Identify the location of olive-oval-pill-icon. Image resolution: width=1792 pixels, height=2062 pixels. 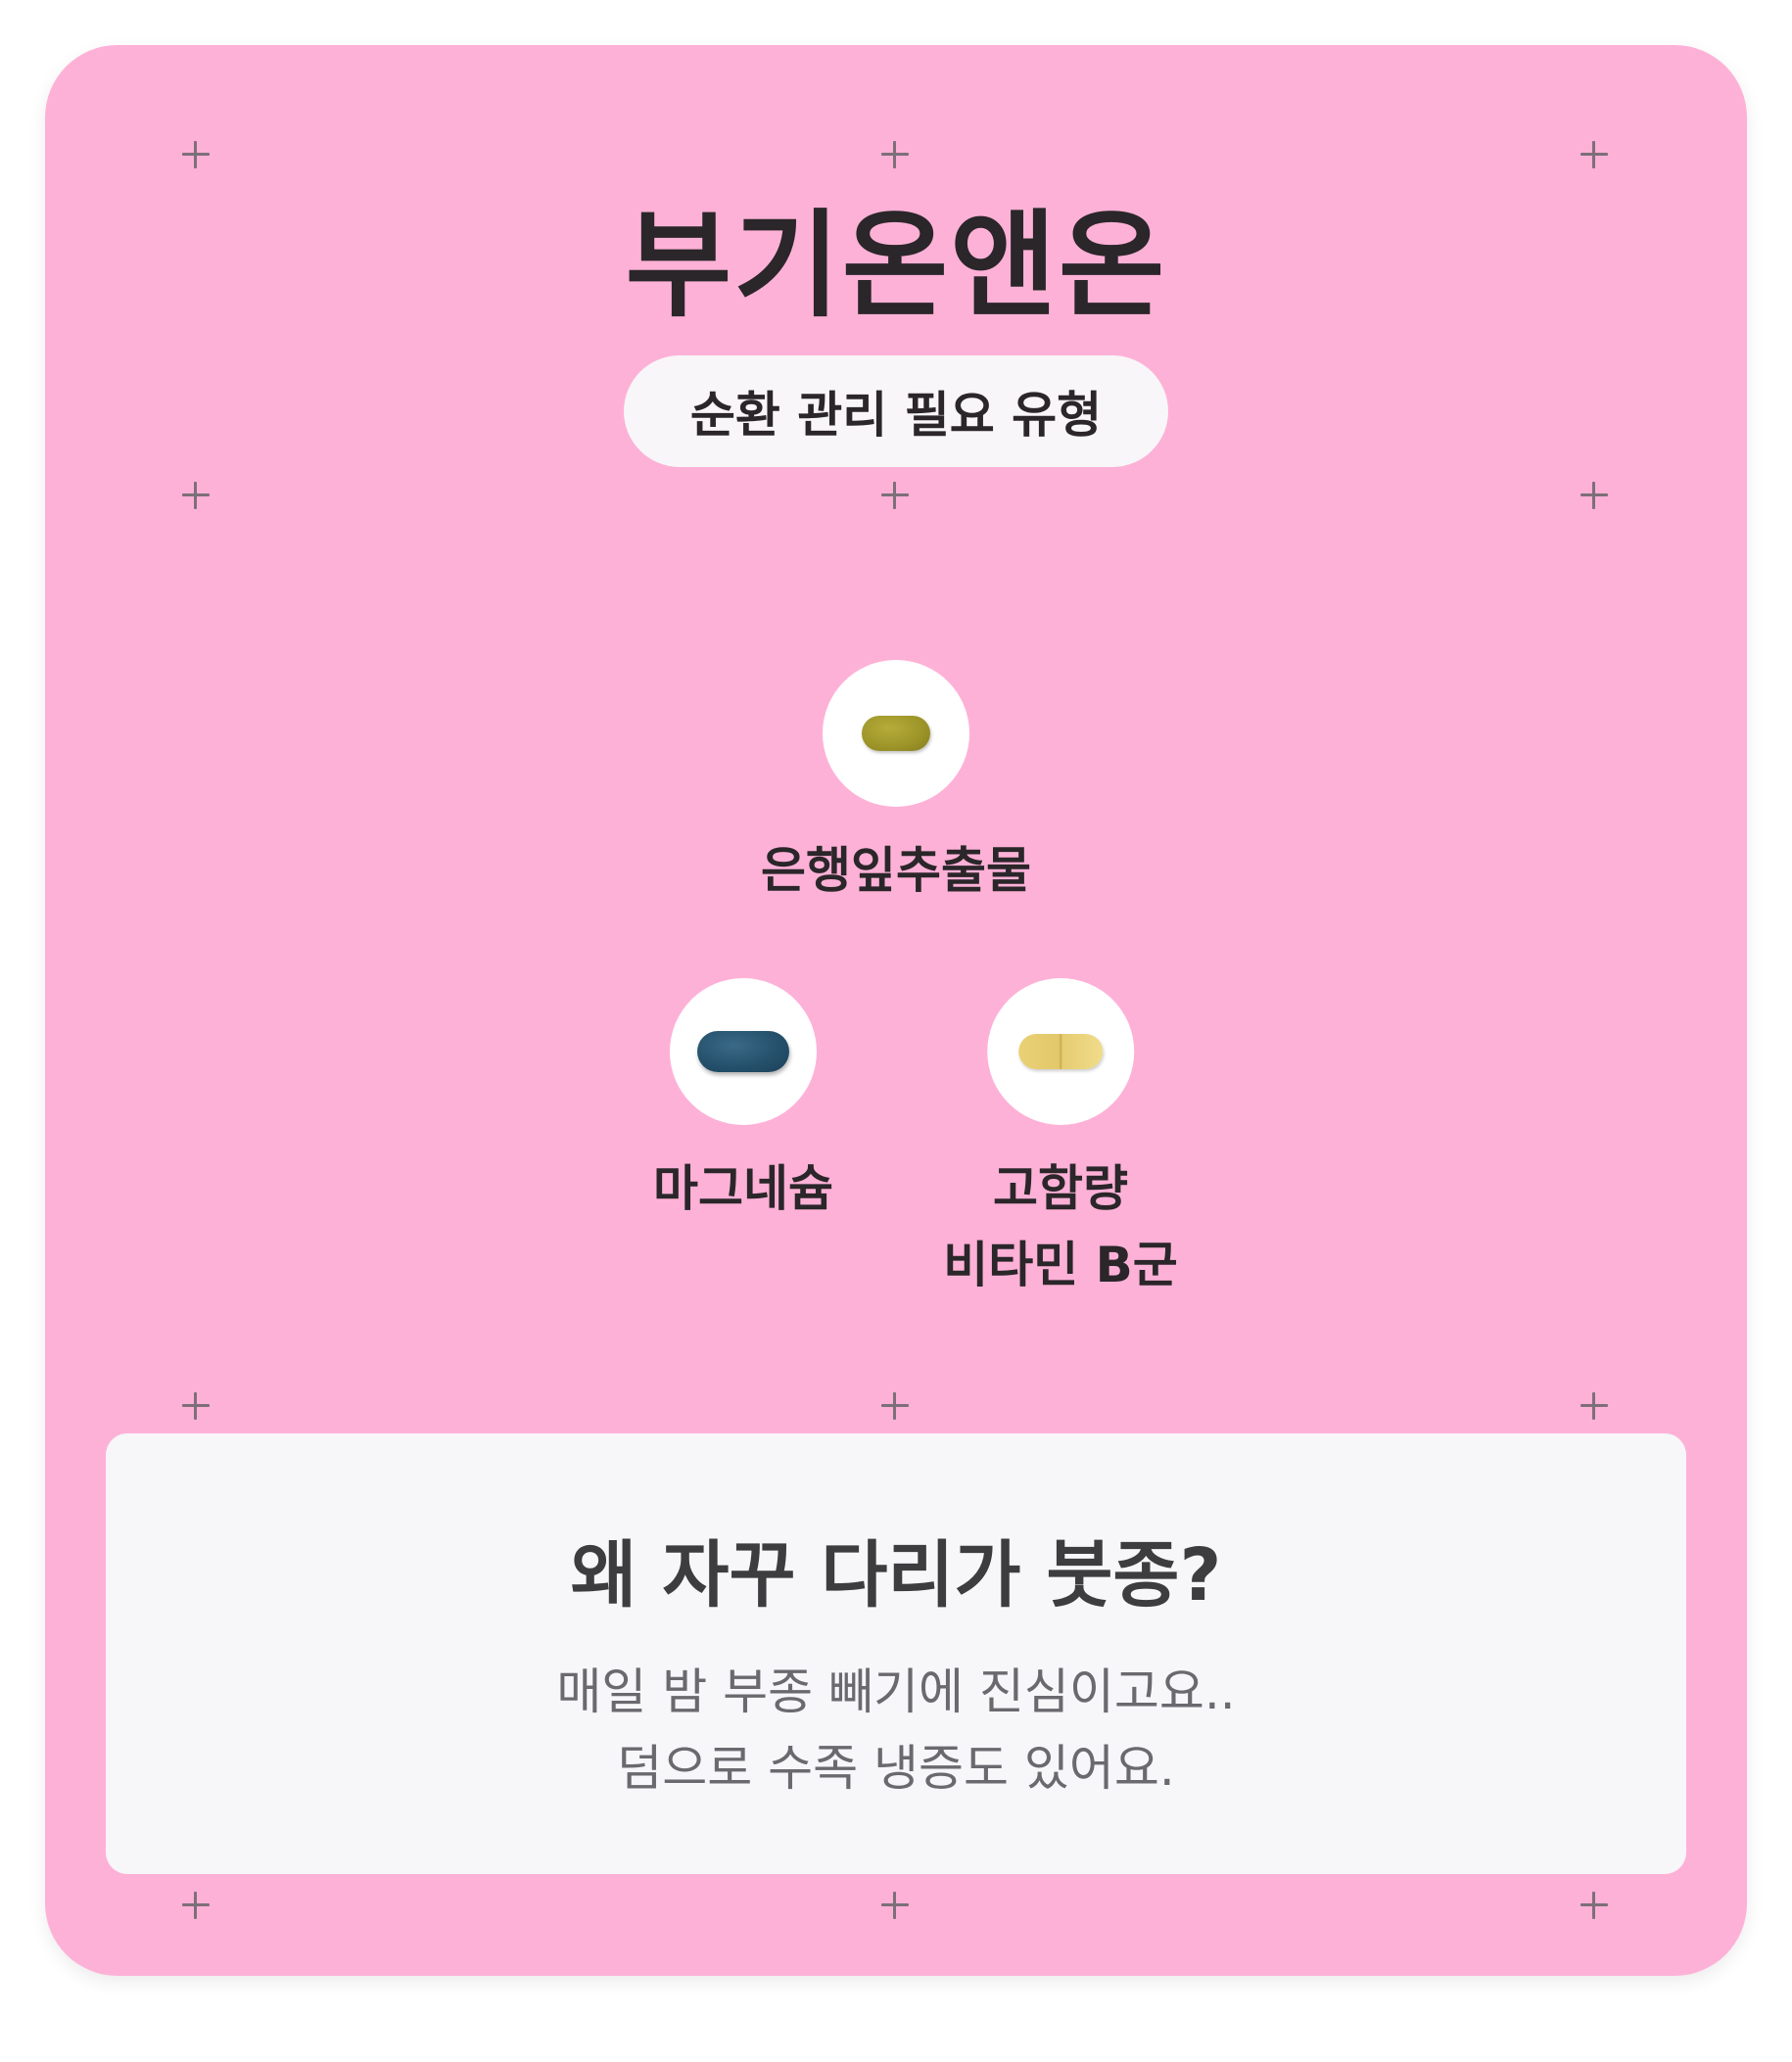
(896, 733).